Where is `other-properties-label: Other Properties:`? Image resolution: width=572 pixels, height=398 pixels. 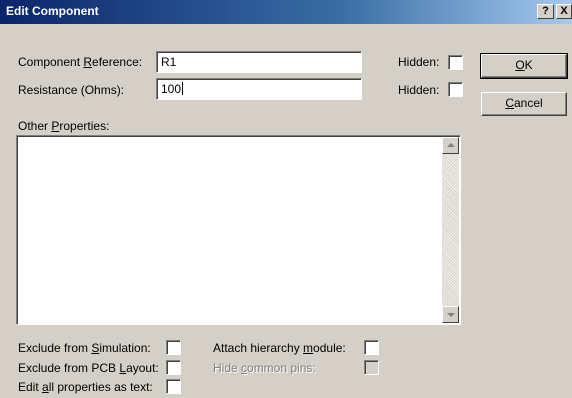
other-properties-label: Other Properties: is located at coordinates (63, 126).